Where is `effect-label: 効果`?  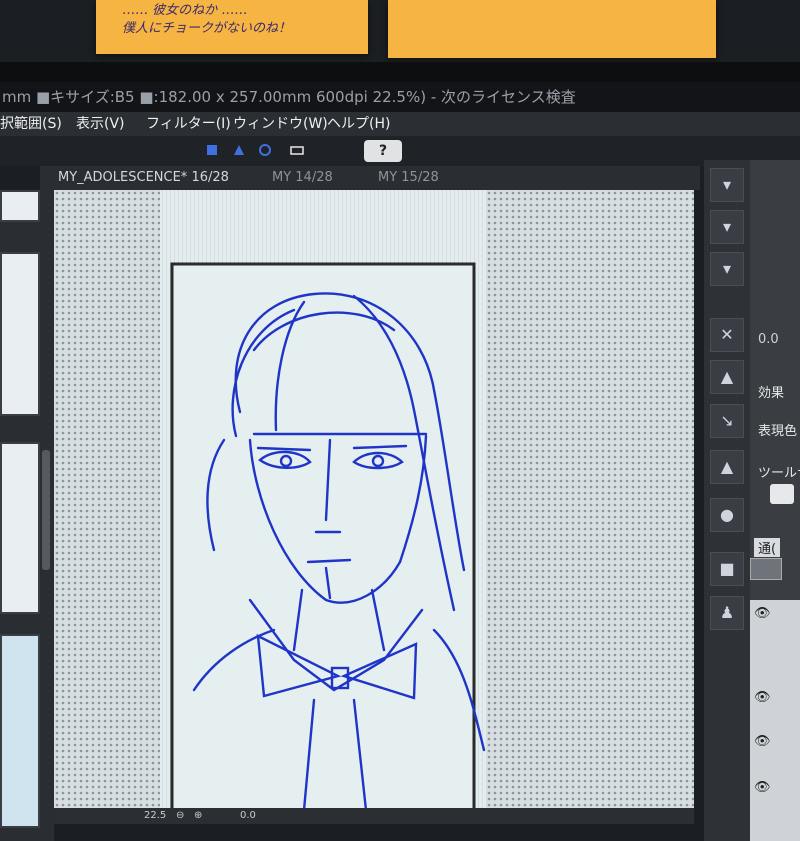 effect-label: 効果 is located at coordinates (771, 393).